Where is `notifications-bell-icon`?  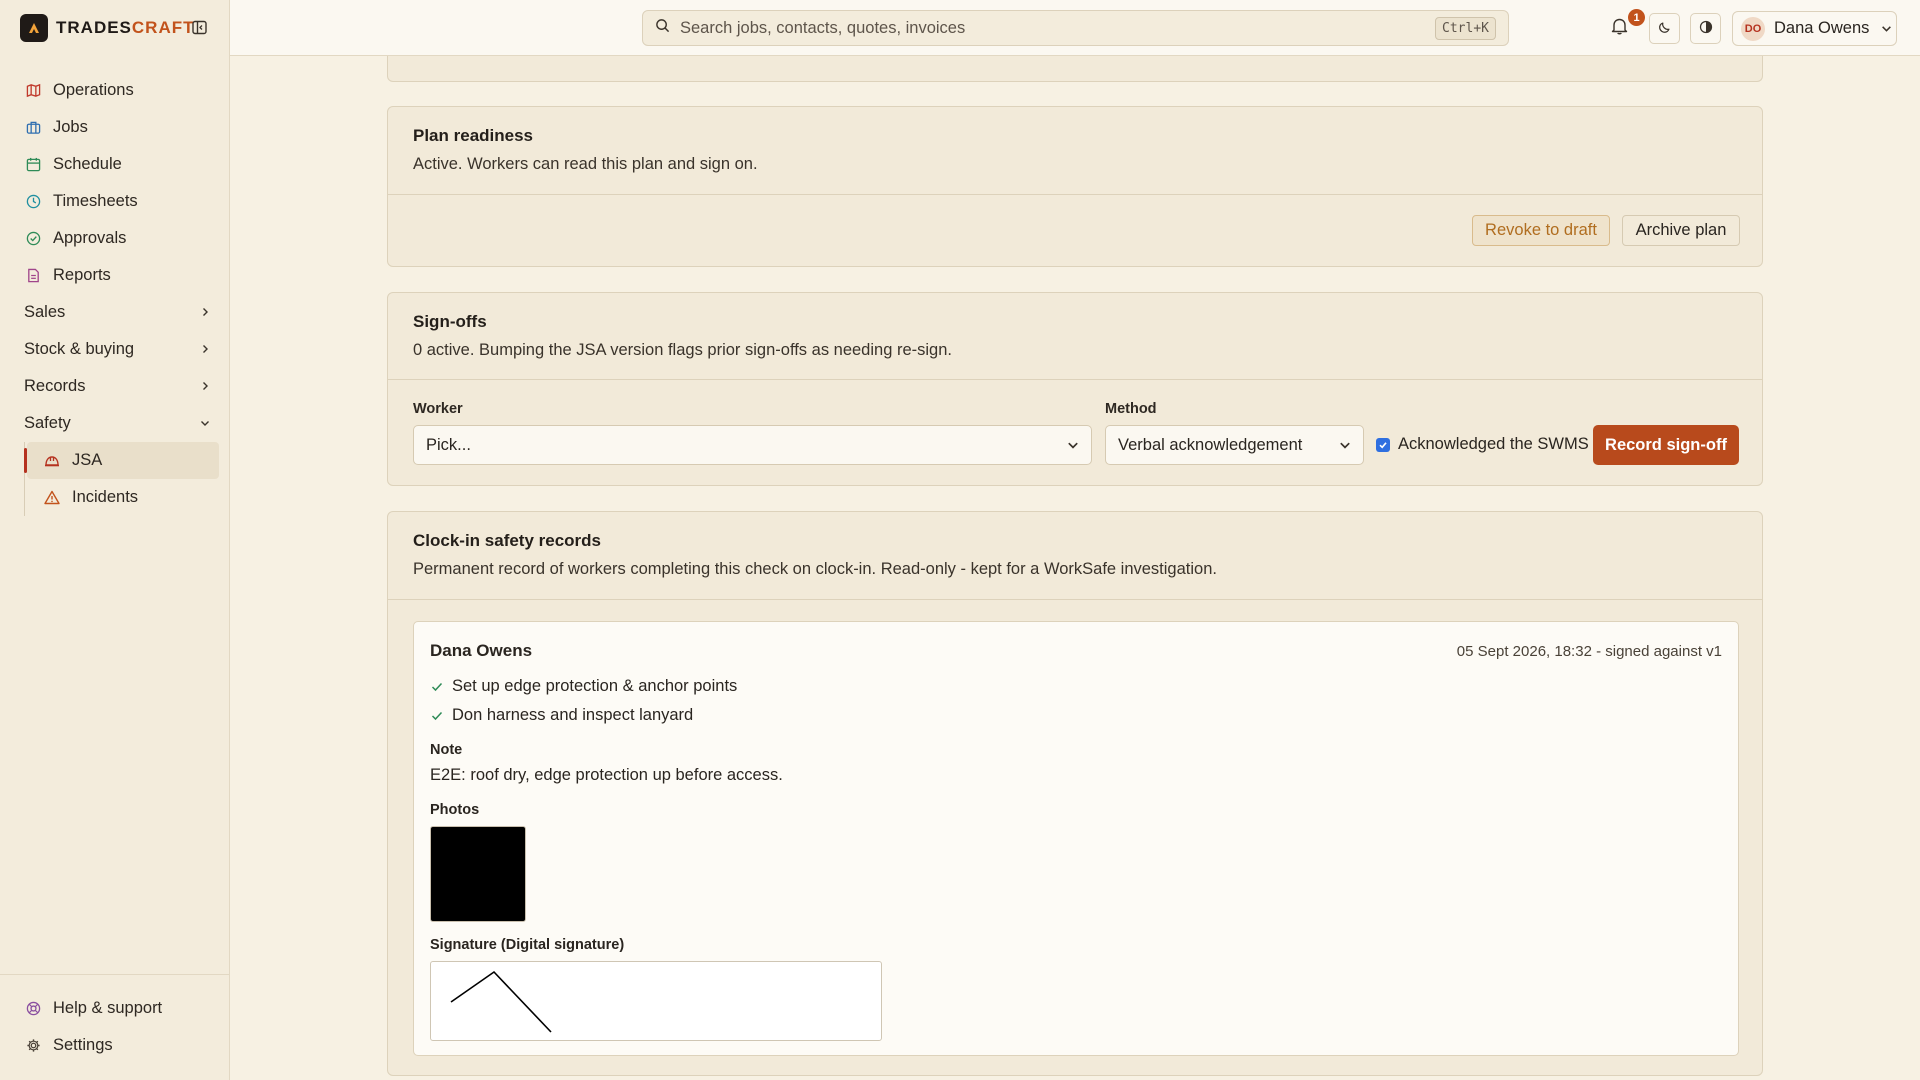 notifications-bell-icon is located at coordinates (1619, 26).